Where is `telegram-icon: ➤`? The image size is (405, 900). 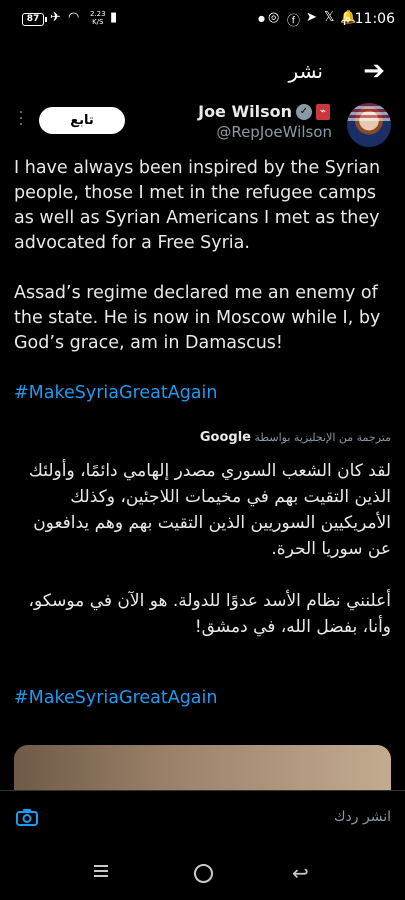 telegram-icon: ➤ is located at coordinates (311, 17).